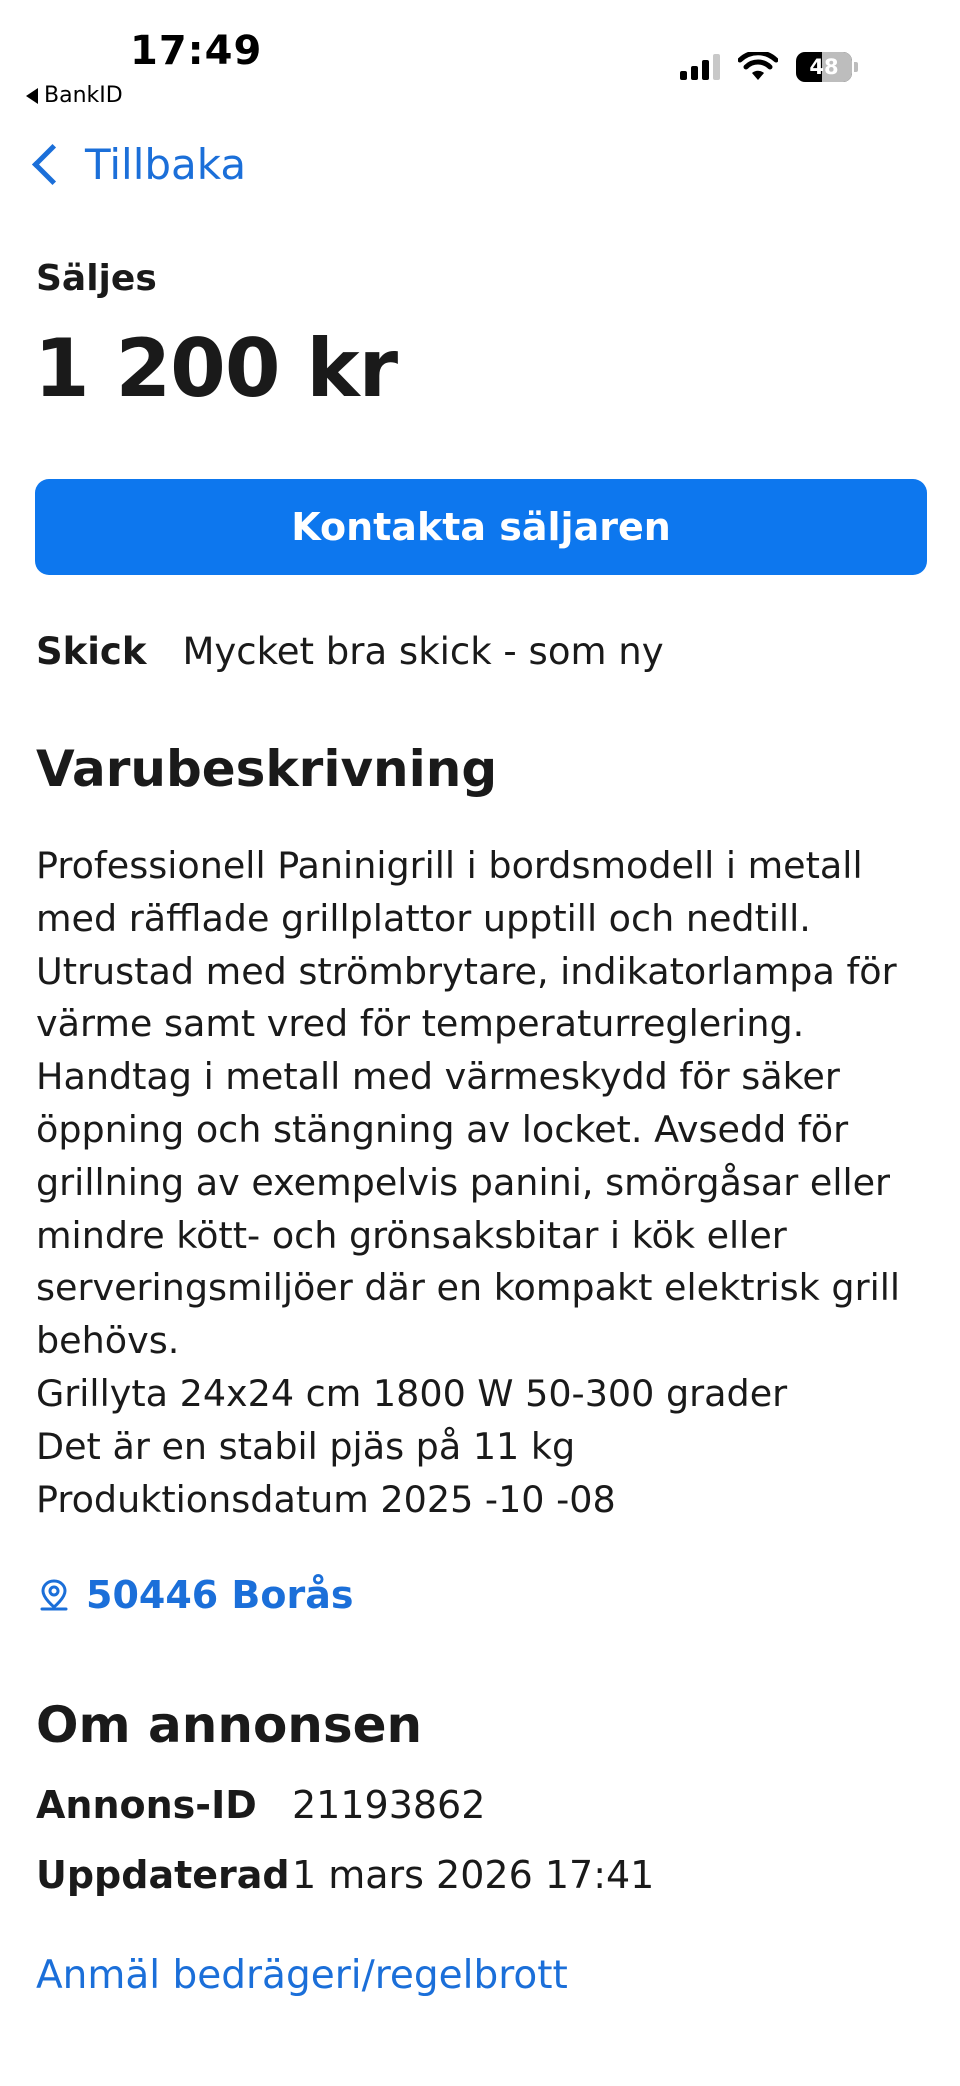 The height and width of the screenshot is (2086, 960). What do you see at coordinates (267, 769) in the screenshot?
I see `description-title: Varubeskrivning` at bounding box center [267, 769].